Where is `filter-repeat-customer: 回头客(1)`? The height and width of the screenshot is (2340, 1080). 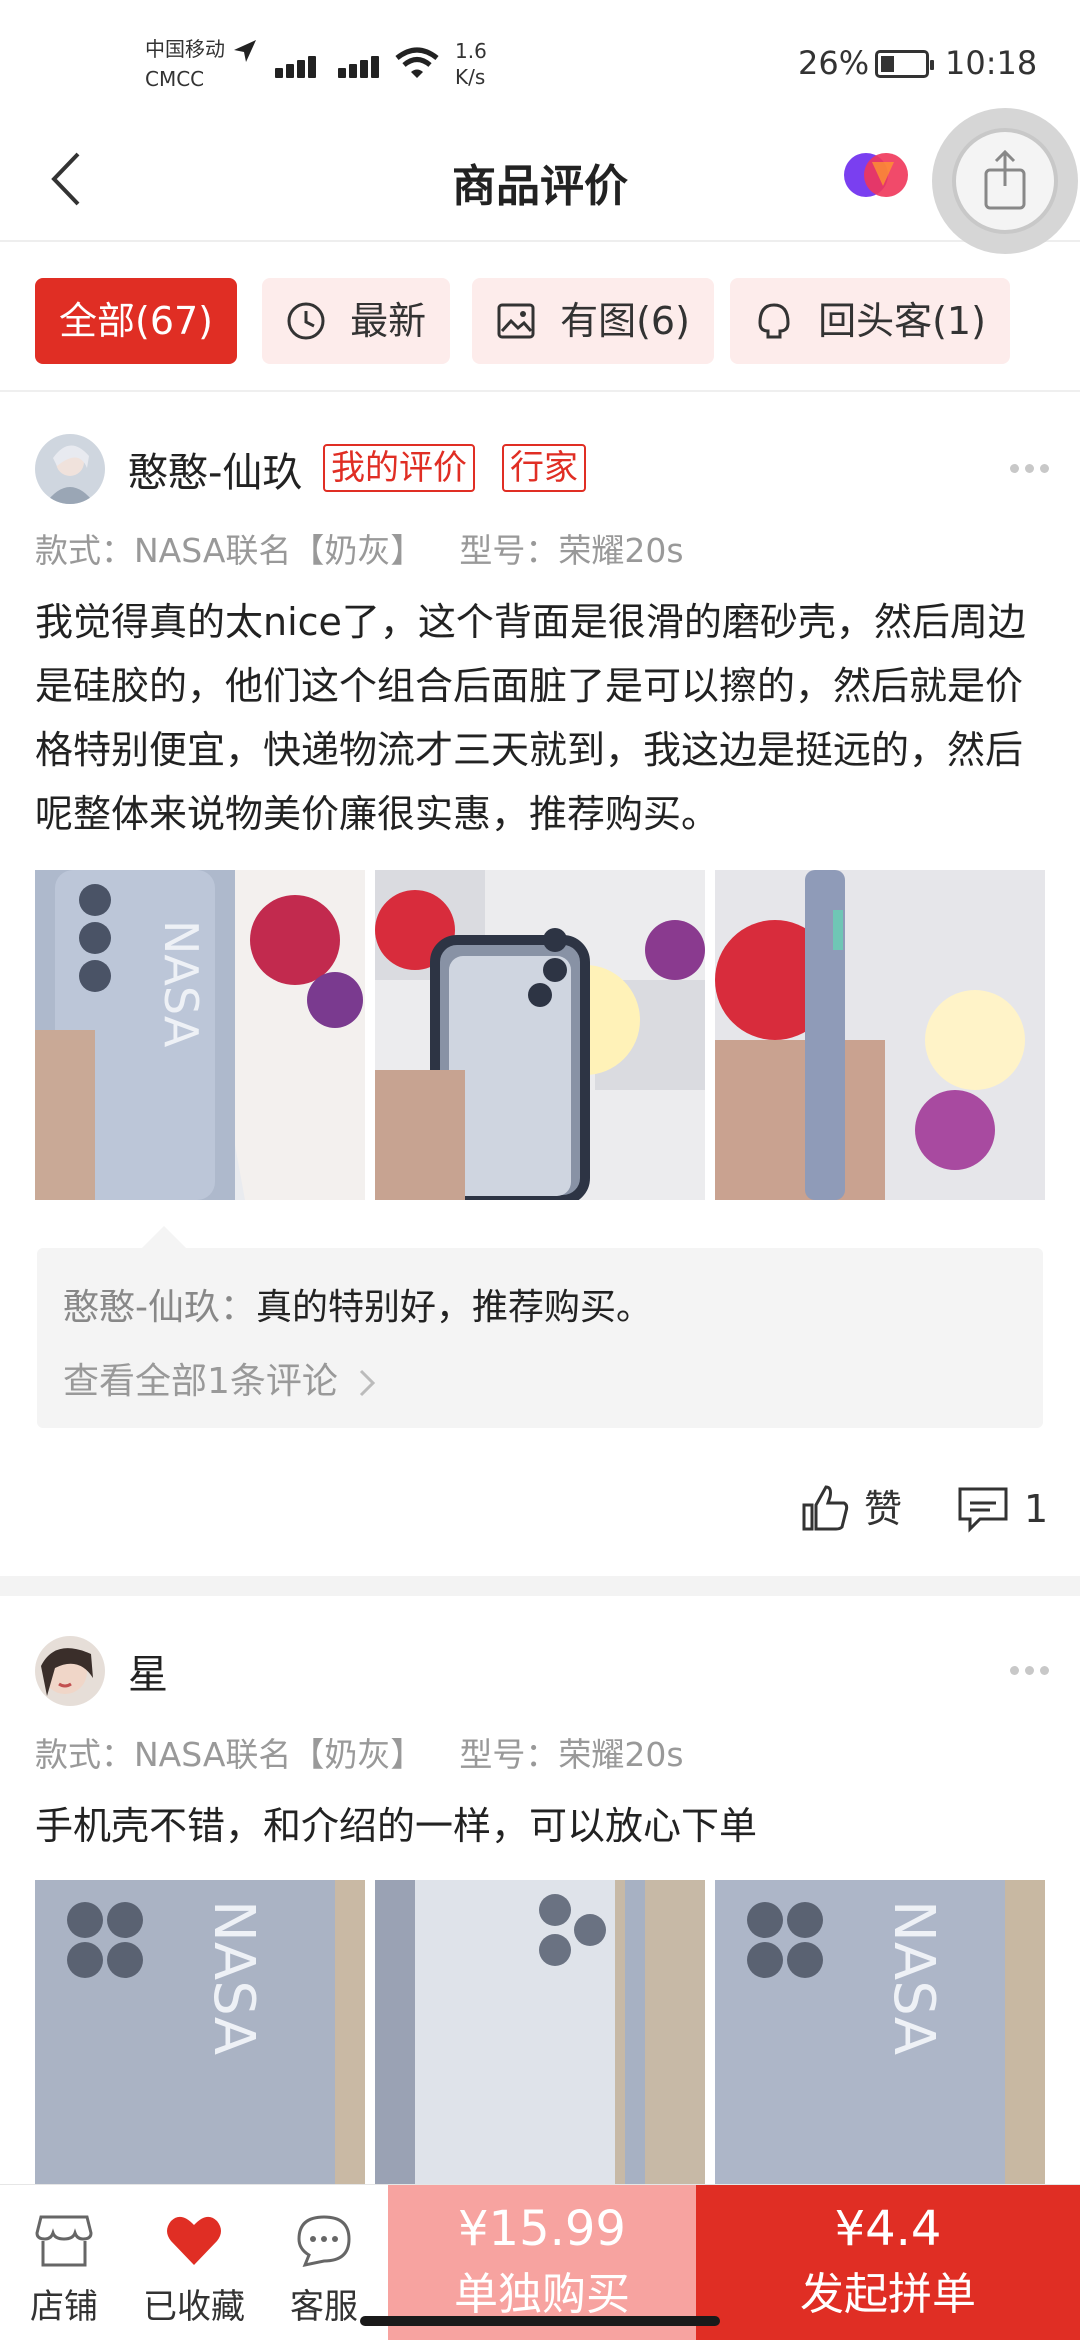 filter-repeat-customer: 回头客(1) is located at coordinates (870, 321).